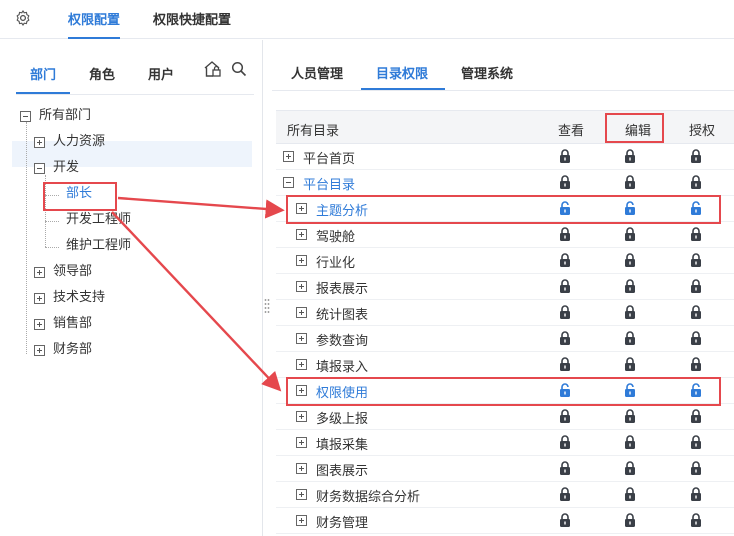 Image resolution: width=734 pixels, height=536 pixels. What do you see at coordinates (505, 261) in the screenshot?
I see `table-row: 行业化` at bounding box center [505, 261].